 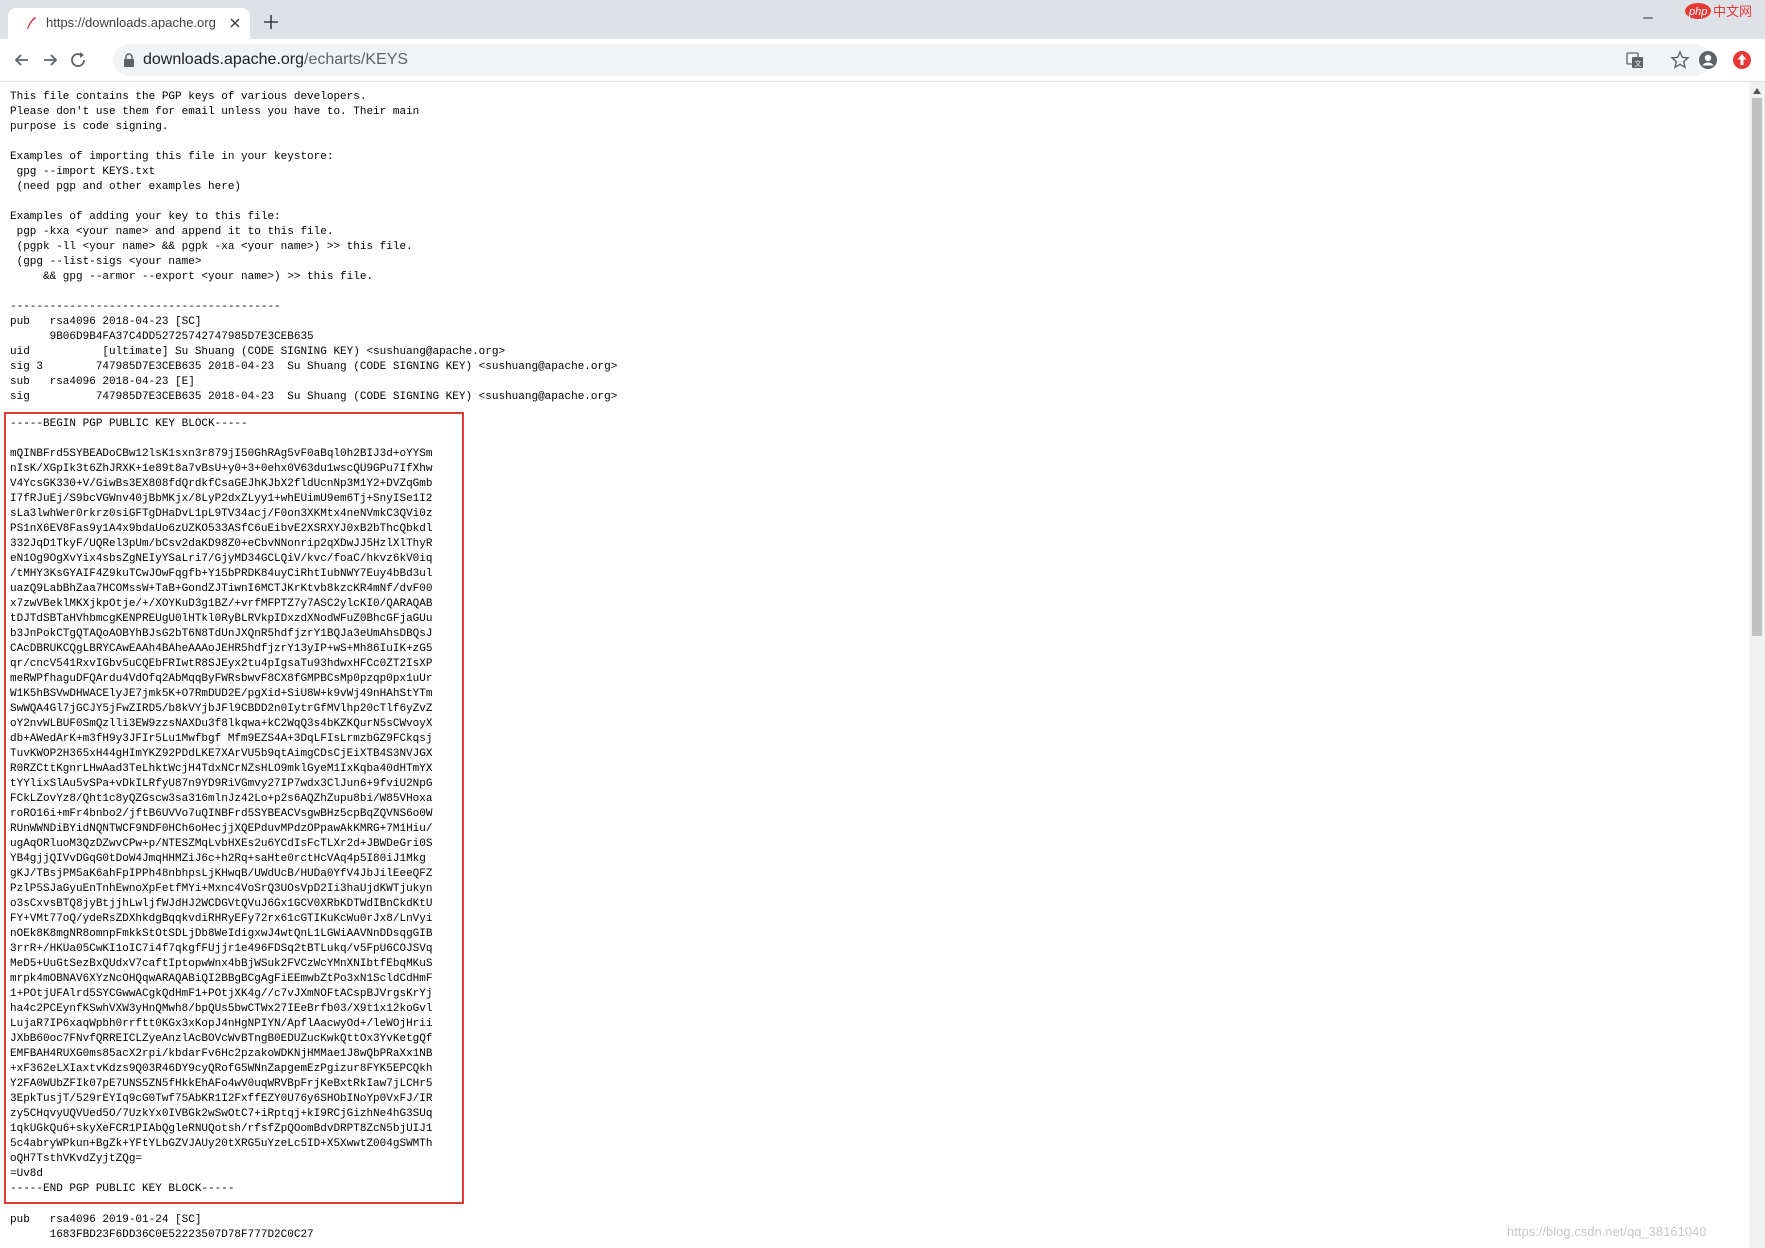 I want to click on back-arrow-icon, so click(x=22, y=60).